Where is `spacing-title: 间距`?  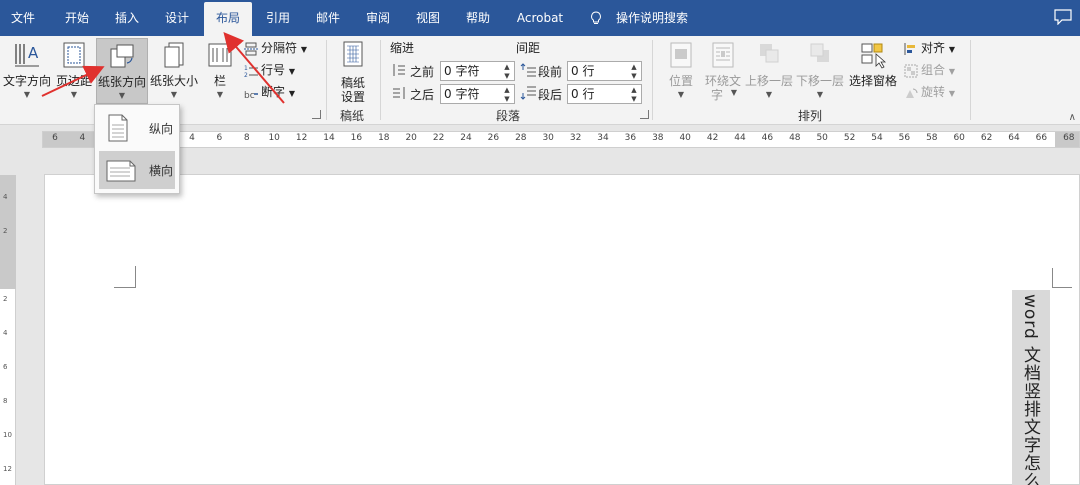
spacing-title: 间距 is located at coordinates (528, 48).